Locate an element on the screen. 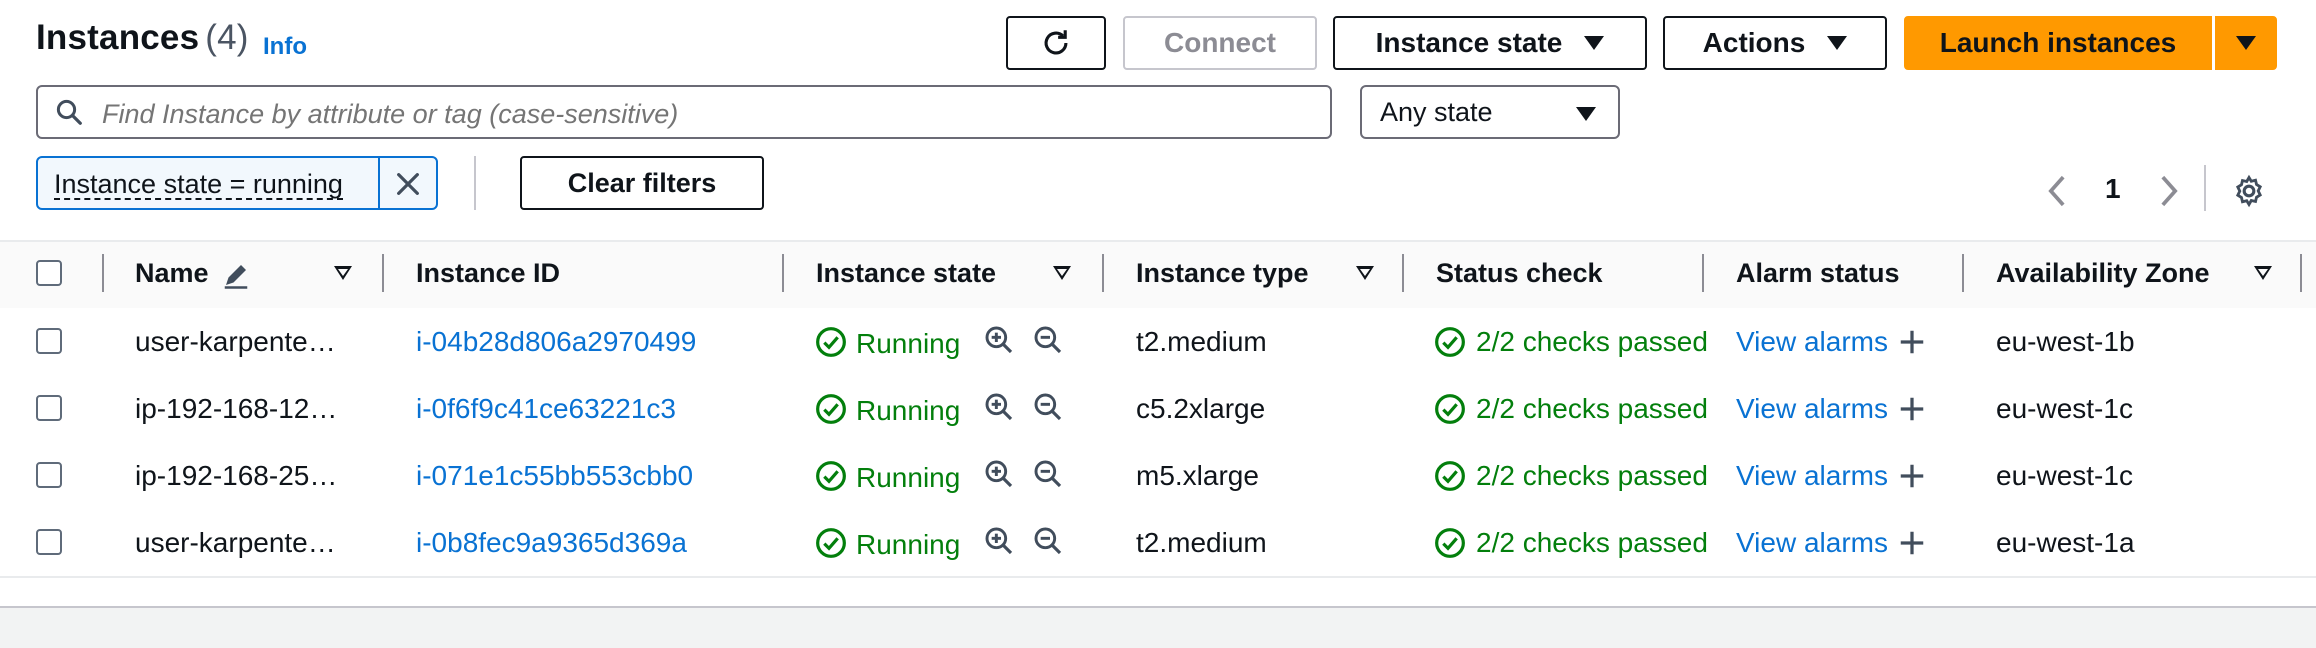 This screenshot has height=648, width=2316. instance-id-link: i-0f6f9c41ce63221c3 is located at coordinates (546, 409).